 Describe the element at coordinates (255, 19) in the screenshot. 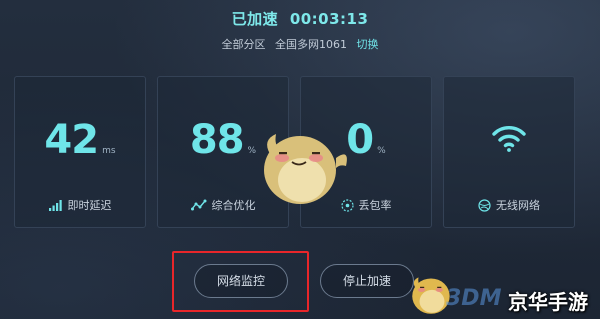

I see `status-text: 已加速` at that location.